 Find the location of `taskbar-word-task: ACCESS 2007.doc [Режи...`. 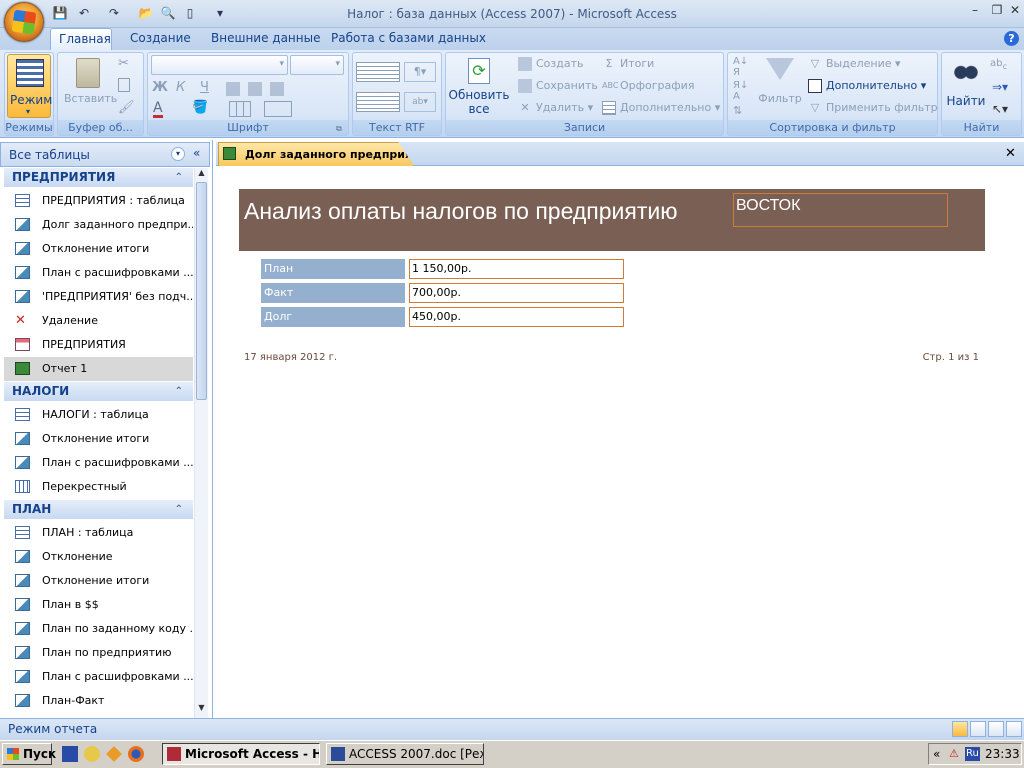

taskbar-word-task: ACCESS 2007.doc [Режи... is located at coordinates (405, 754).